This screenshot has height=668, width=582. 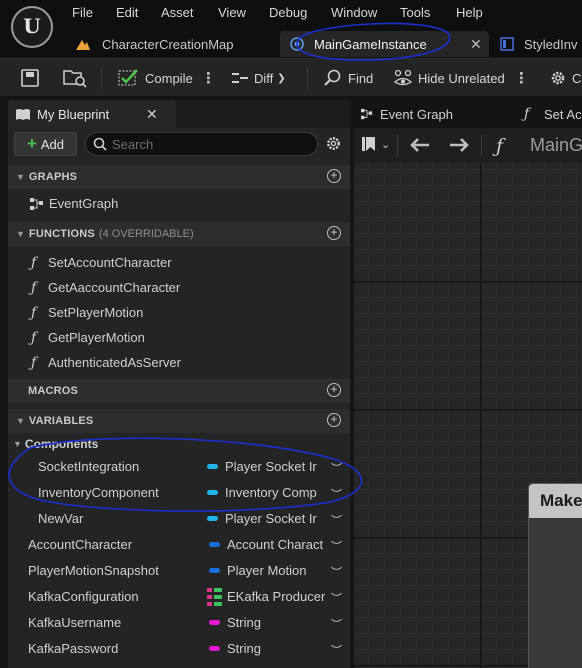 What do you see at coordinates (555, 501) in the screenshot?
I see `node-title: Make` at bounding box center [555, 501].